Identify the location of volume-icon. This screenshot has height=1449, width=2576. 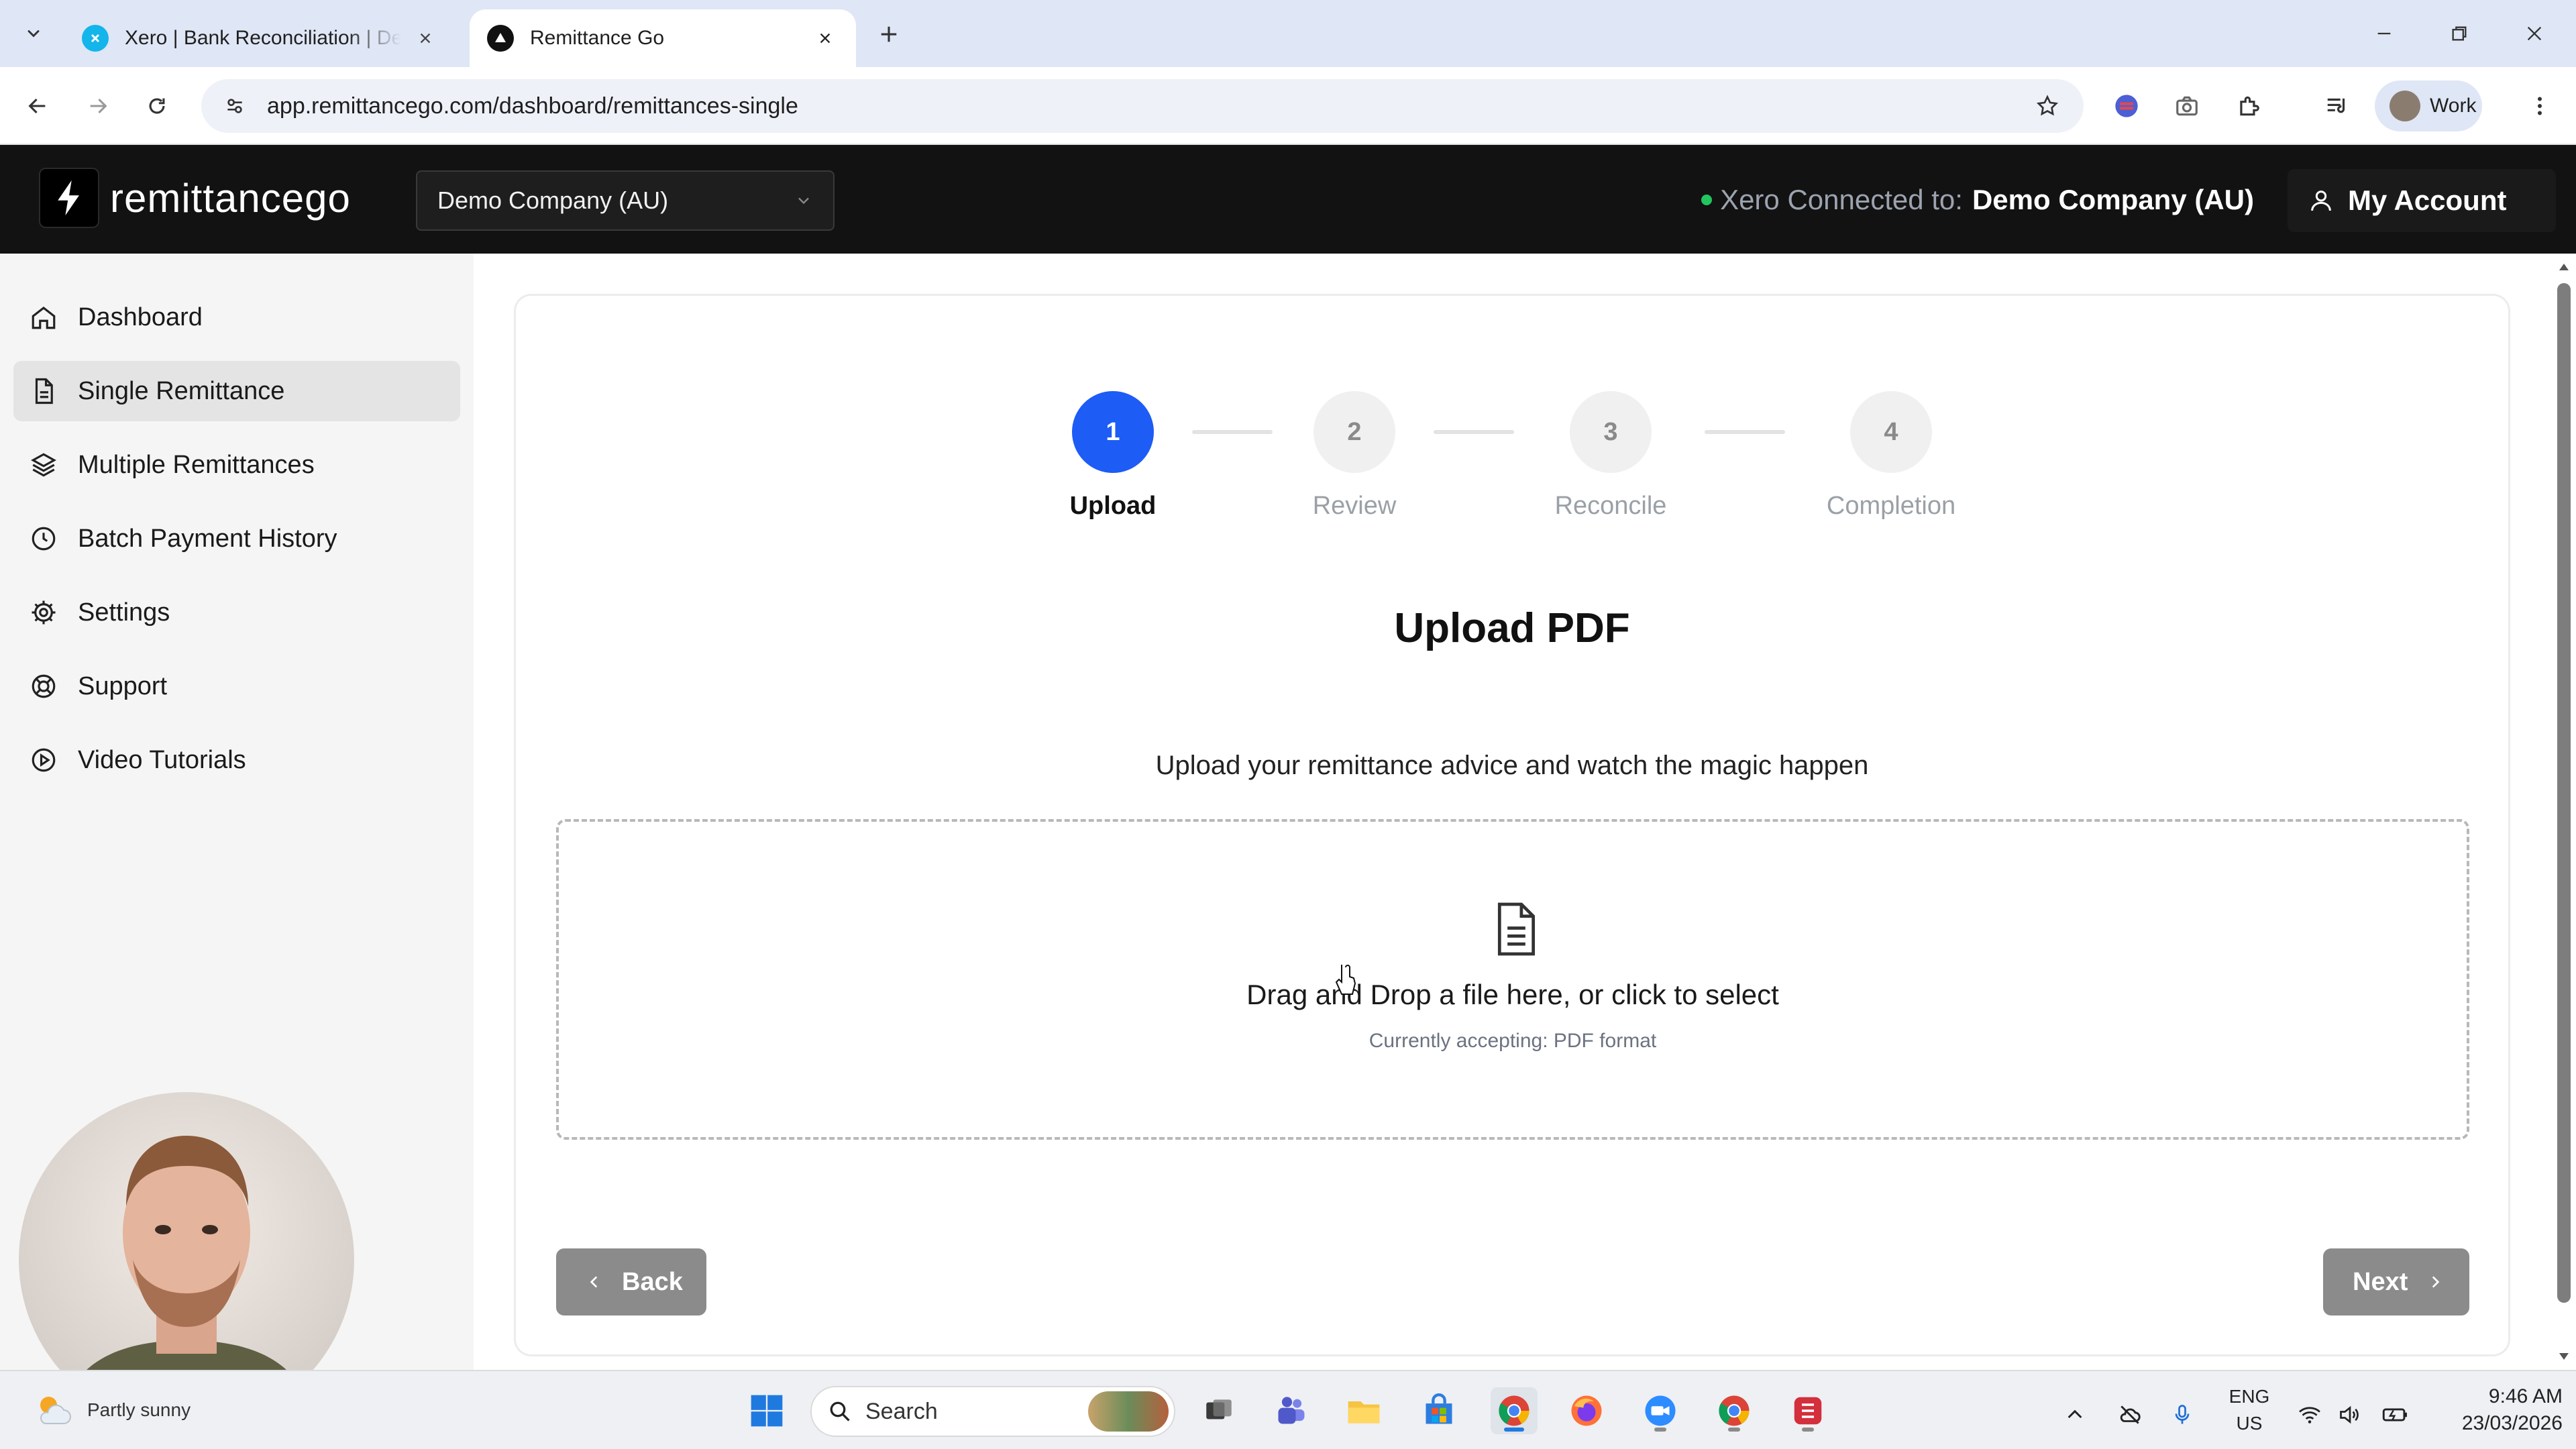
(2350, 1415).